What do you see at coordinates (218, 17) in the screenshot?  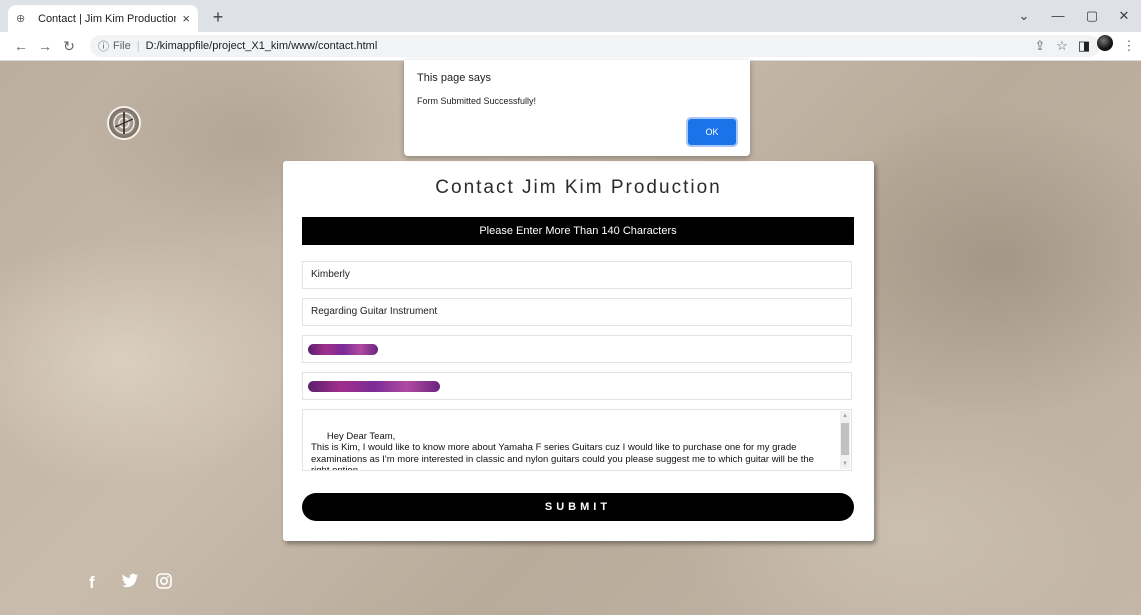 I see `new-tab-button: +` at bounding box center [218, 17].